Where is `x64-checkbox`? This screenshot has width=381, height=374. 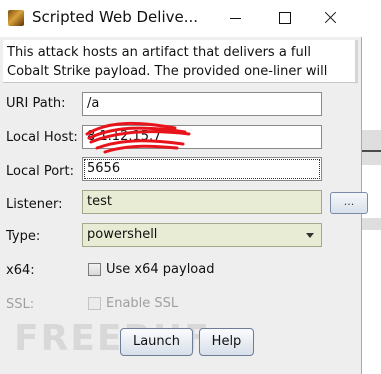 x64-checkbox is located at coordinates (94, 269).